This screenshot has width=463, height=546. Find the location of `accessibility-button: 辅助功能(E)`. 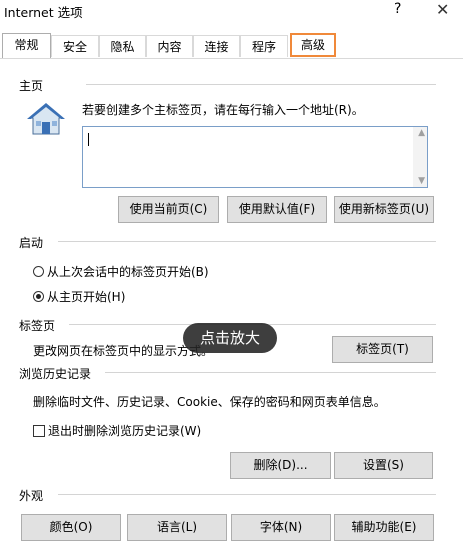

accessibility-button: 辅助功能(E) is located at coordinates (384, 527).